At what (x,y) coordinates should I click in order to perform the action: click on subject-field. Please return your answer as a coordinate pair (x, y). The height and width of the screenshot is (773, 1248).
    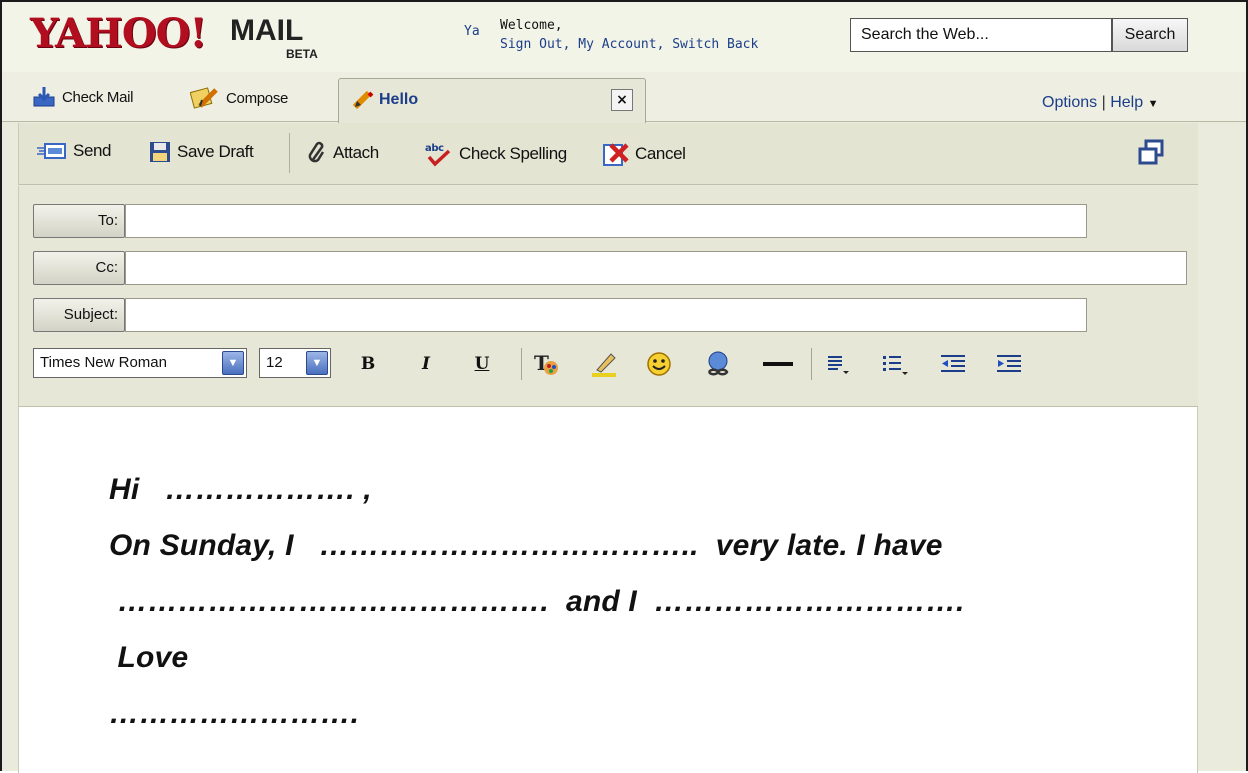
    Looking at the image, I should click on (606, 315).